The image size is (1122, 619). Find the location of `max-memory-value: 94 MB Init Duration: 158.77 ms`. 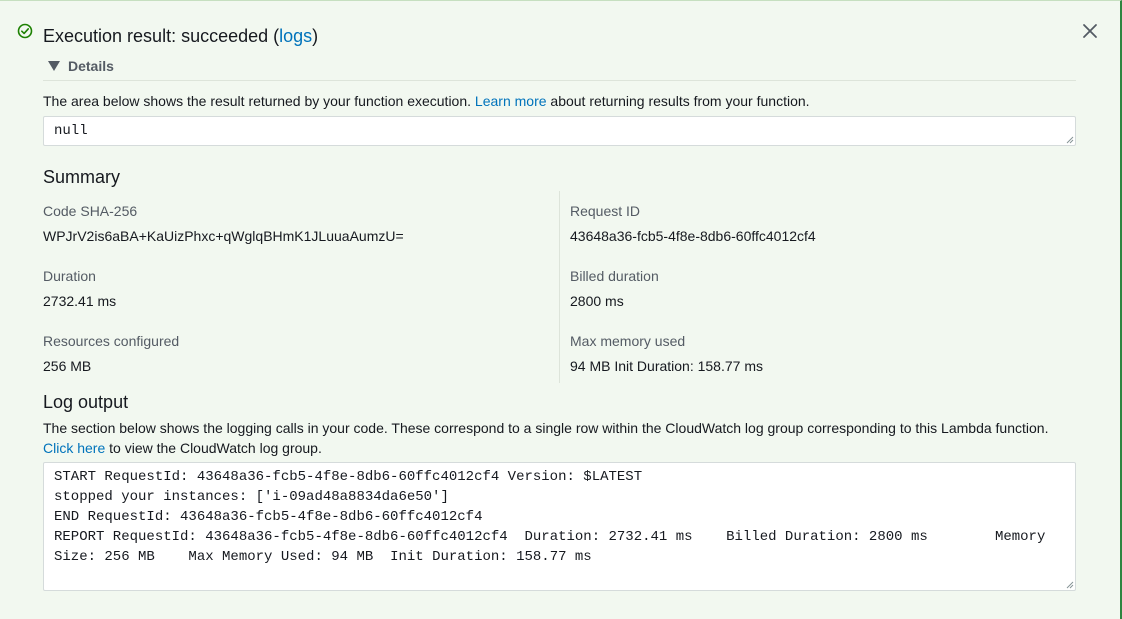

max-memory-value: 94 MB Init Duration: 158.77 ms is located at coordinates (666, 366).